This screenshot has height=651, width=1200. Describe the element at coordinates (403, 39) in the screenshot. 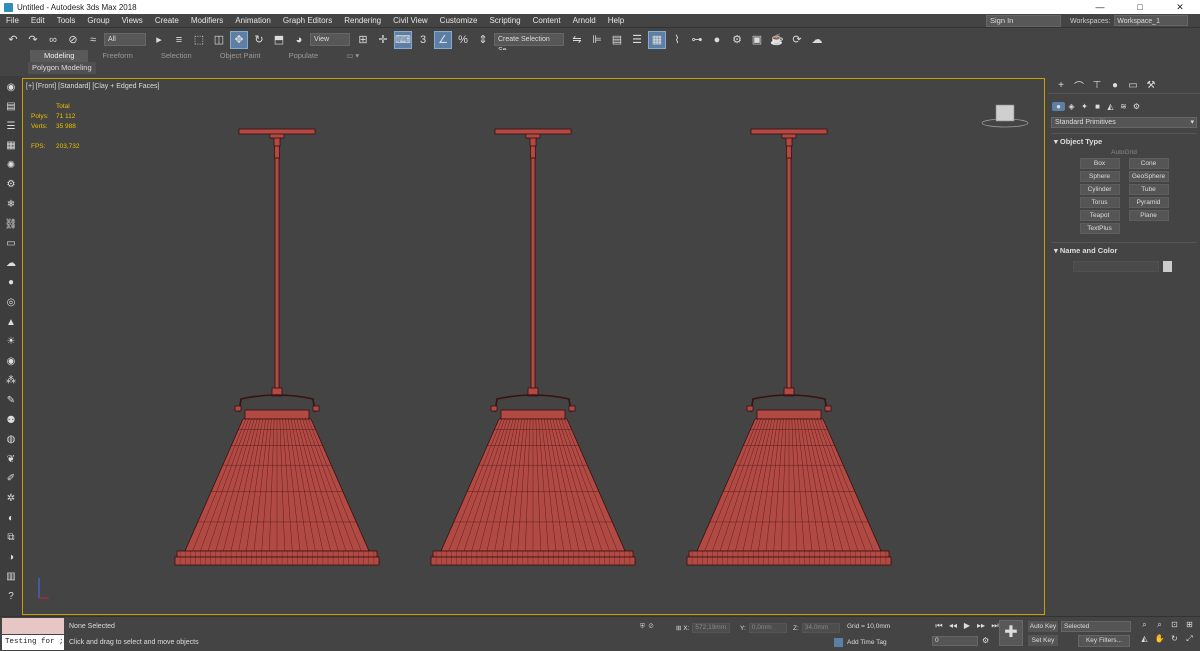

I see `keyboard-shortcut-toggle-icon: ⌨` at that location.